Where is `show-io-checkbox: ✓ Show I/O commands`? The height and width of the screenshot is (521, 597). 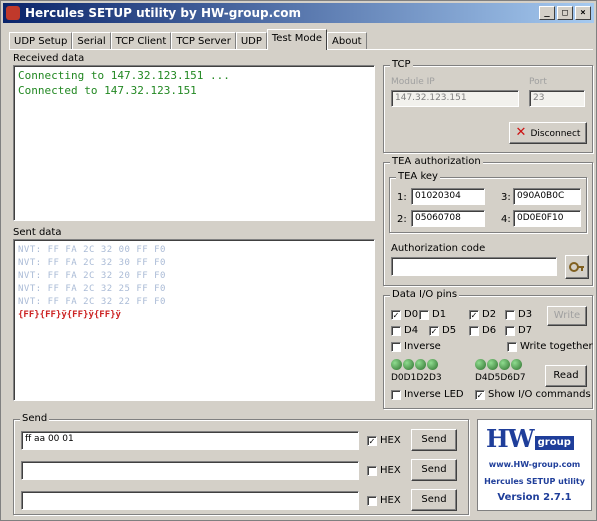 show-io-checkbox: ✓ Show I/O commands is located at coordinates (533, 394).